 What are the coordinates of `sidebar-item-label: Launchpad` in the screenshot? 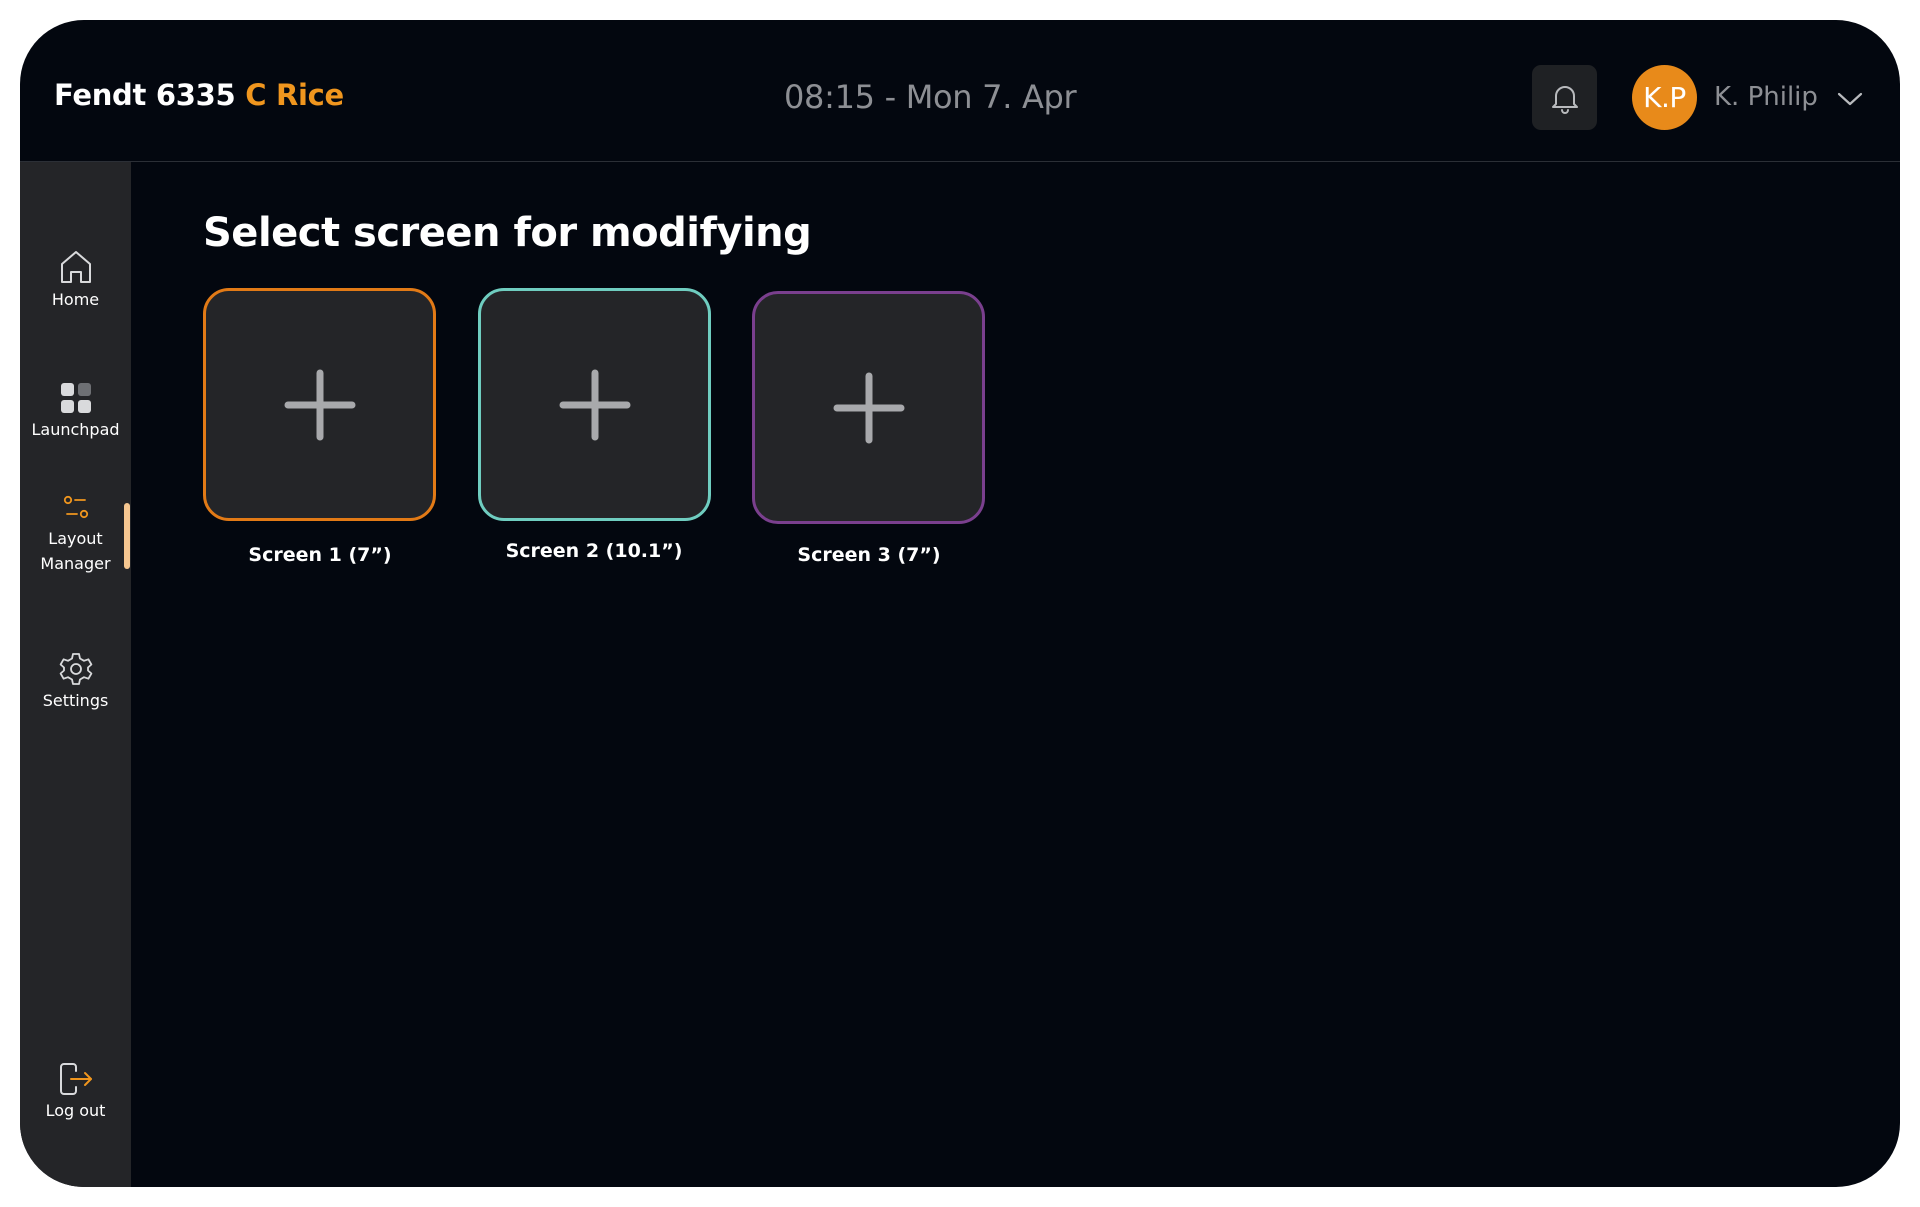 It's located at (75, 429).